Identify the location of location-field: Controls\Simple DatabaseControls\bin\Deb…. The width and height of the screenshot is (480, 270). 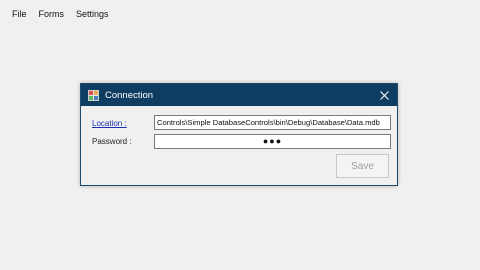
(272, 122).